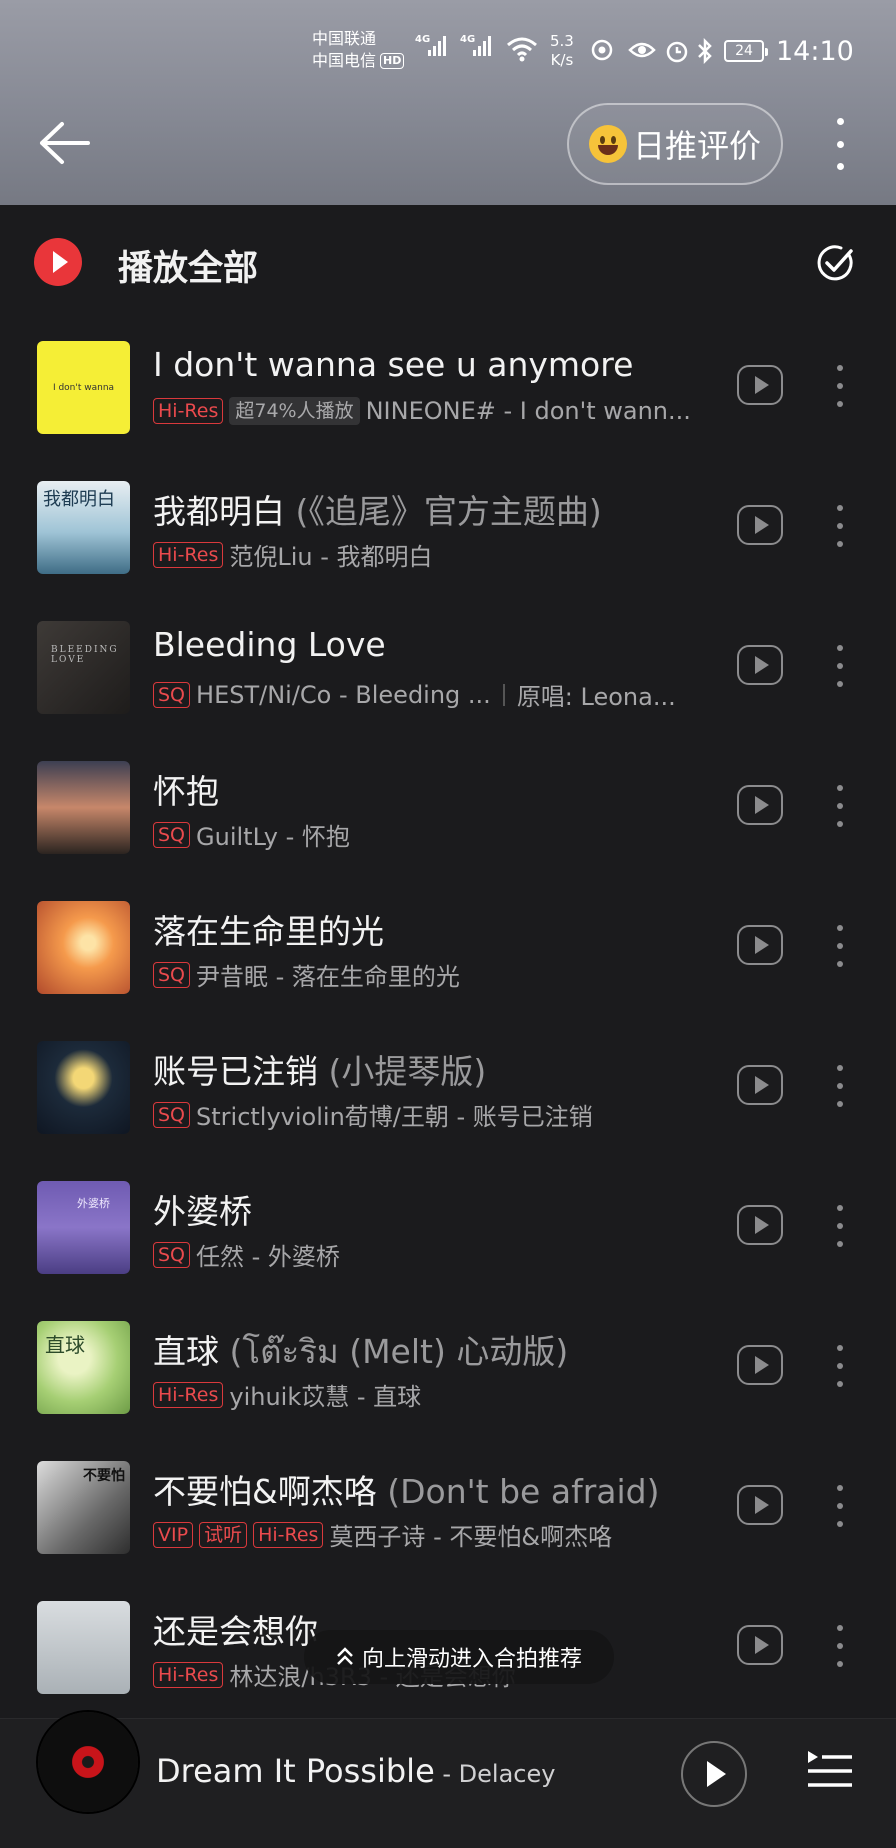 Image resolution: width=896 pixels, height=1848 pixels. I want to click on artist-line: GuiltLy - 怀抱, so click(273, 837).